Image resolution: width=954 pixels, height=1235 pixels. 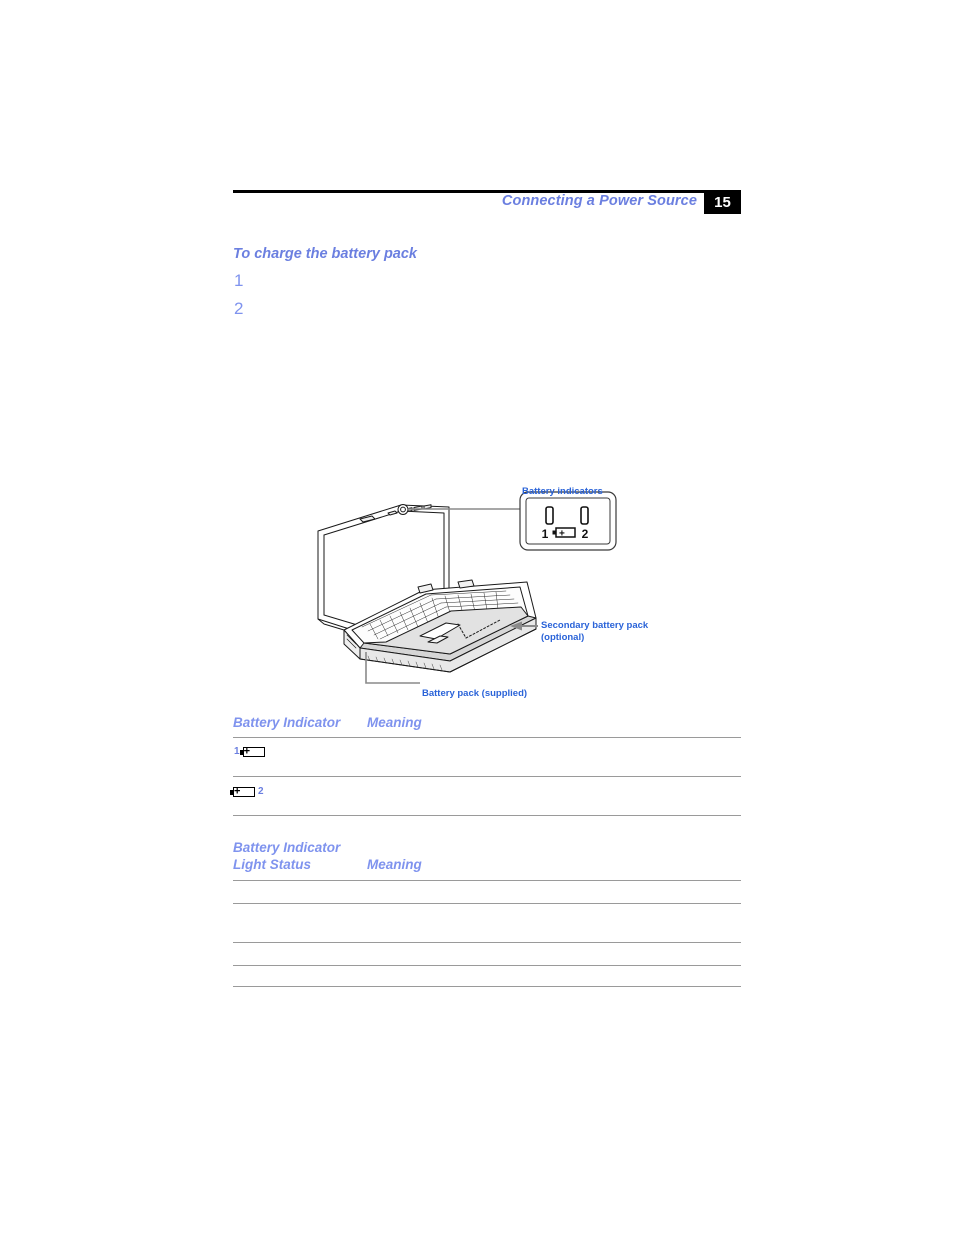 I want to click on table-row: 2, so click(x=247, y=792).